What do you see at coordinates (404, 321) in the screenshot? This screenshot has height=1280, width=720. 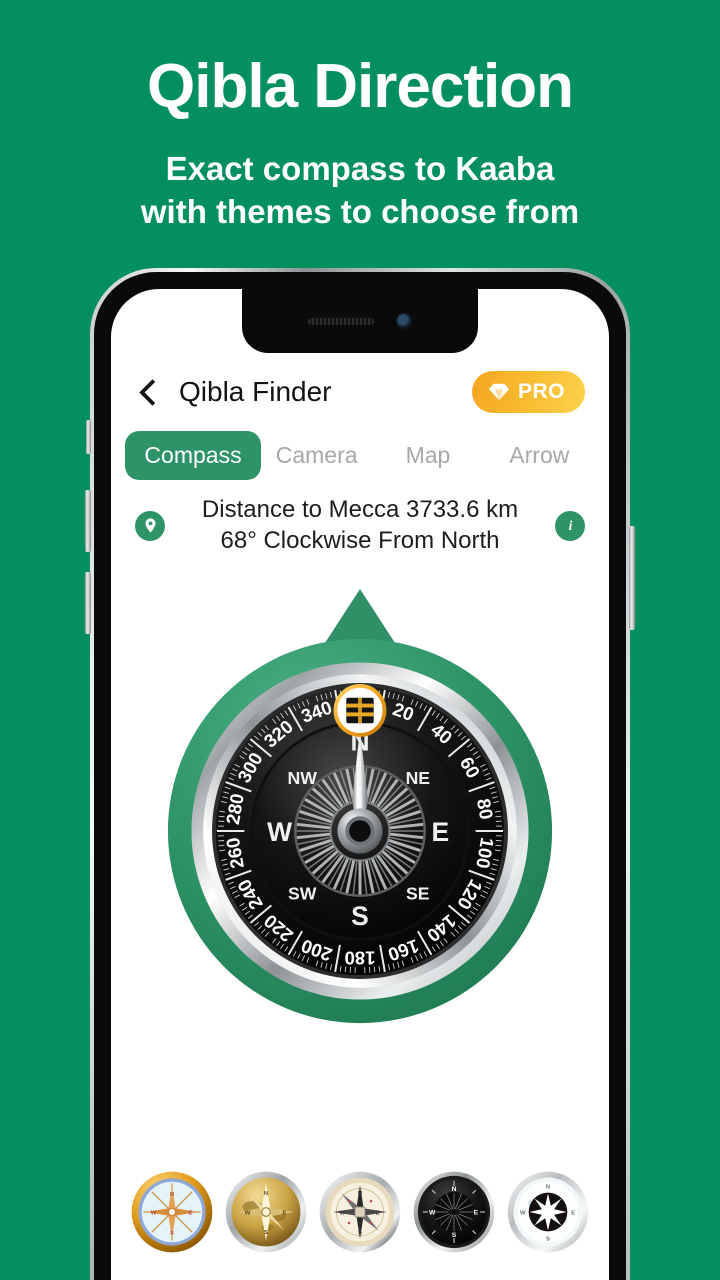 I see `front-camera-icon` at bounding box center [404, 321].